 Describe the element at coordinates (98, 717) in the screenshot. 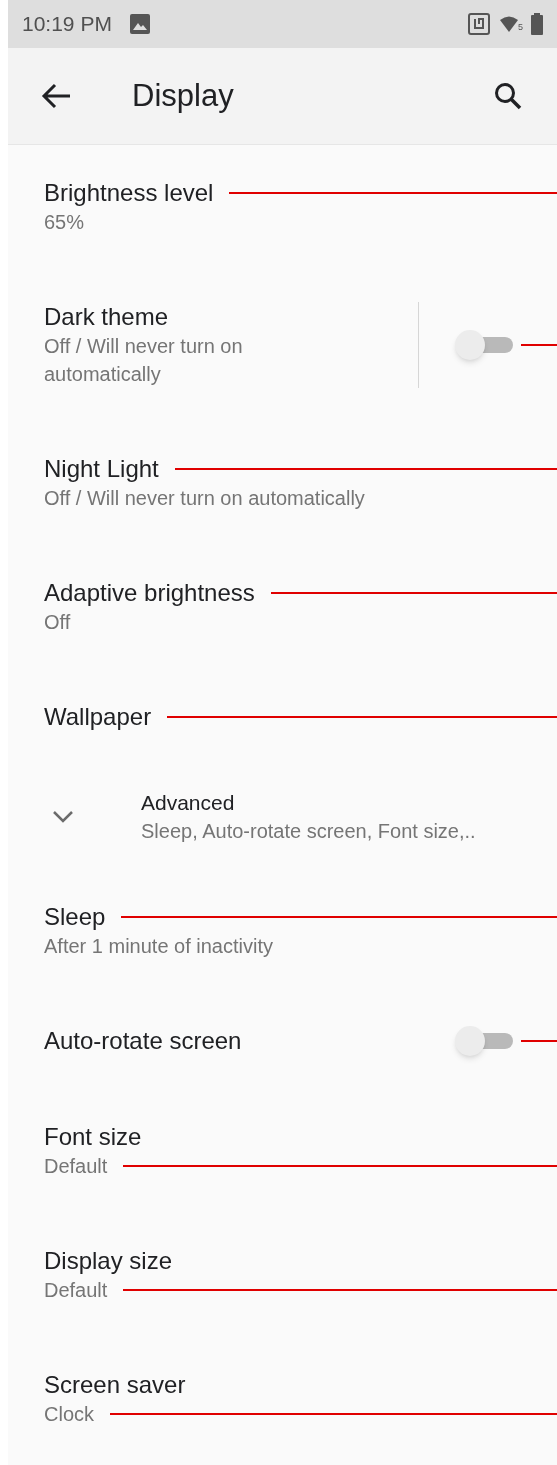

I see `setting-title: Wallpaper` at that location.